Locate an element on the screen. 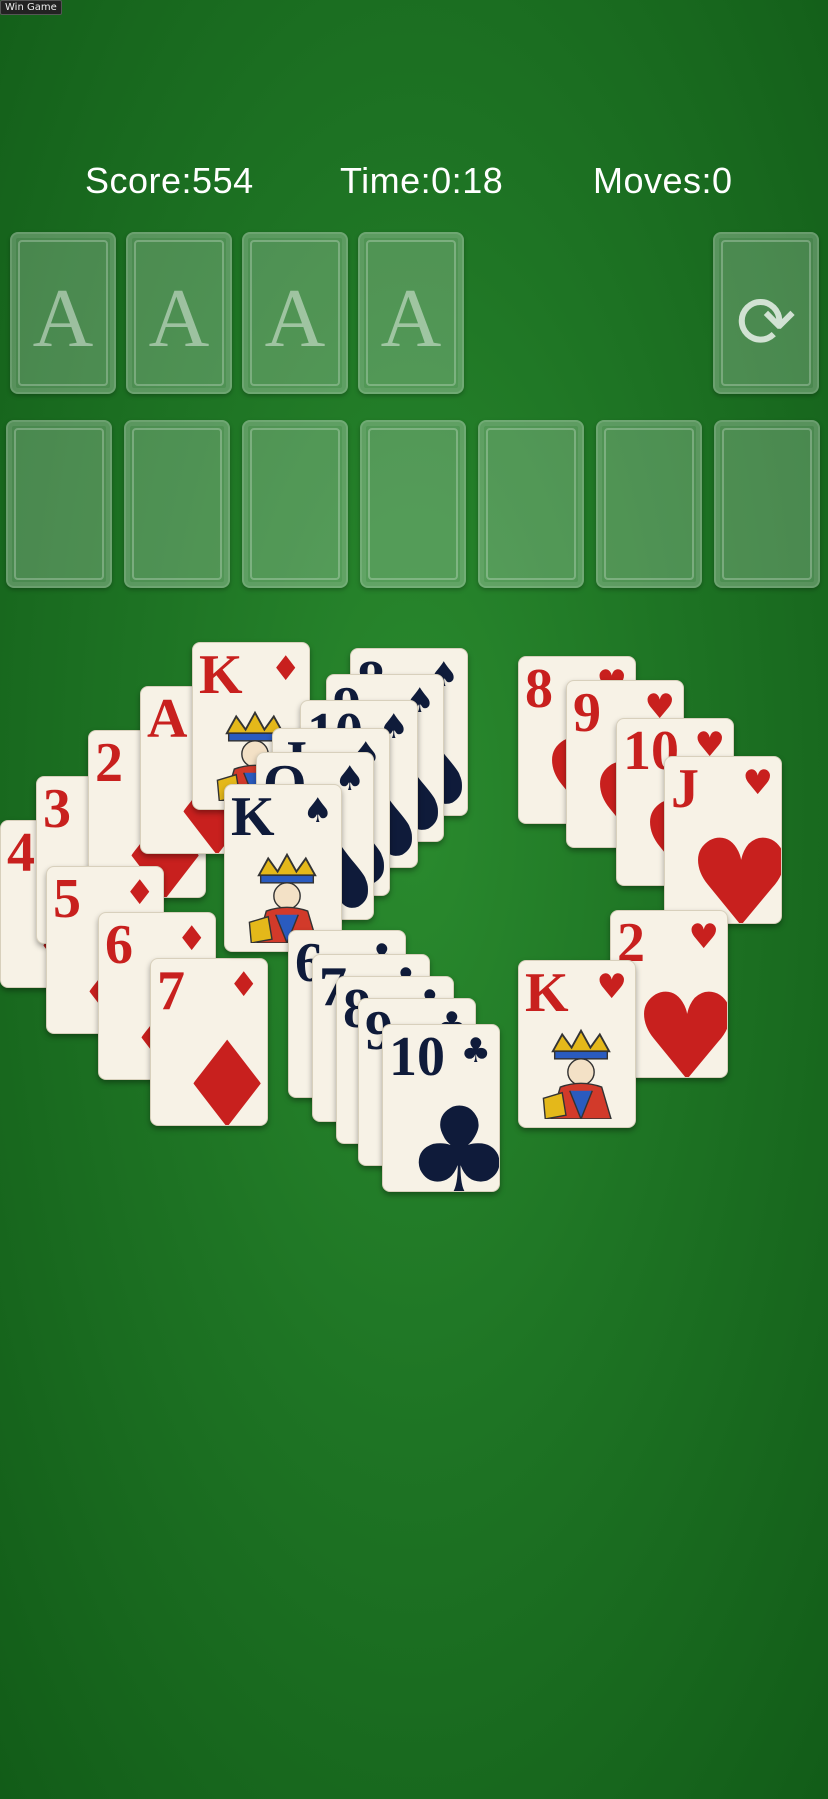  card-suit-icon: ♣ is located at coordinates (475, 1051).